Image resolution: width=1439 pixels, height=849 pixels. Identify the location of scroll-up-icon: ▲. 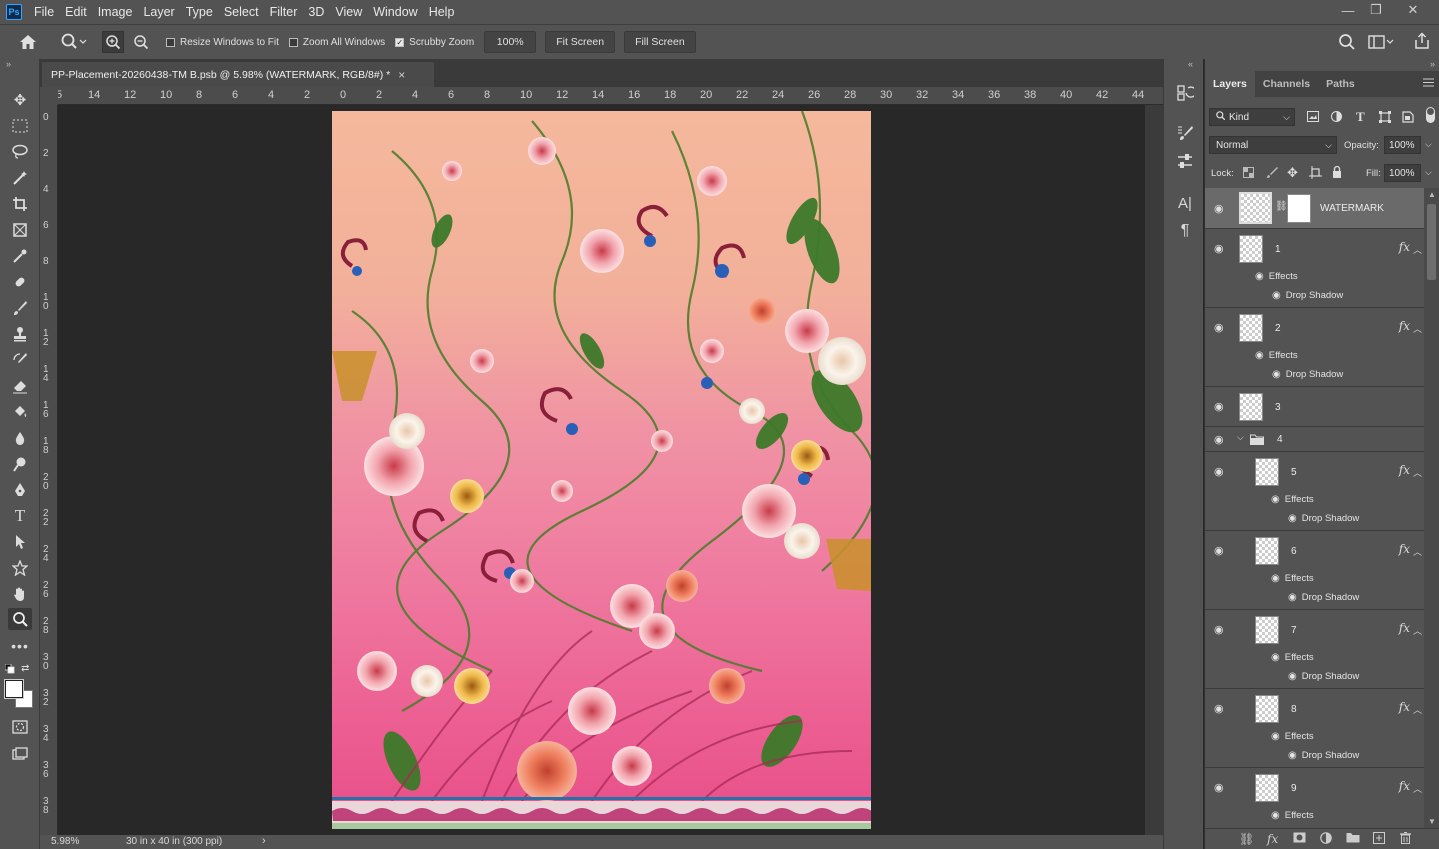
(1432, 194).